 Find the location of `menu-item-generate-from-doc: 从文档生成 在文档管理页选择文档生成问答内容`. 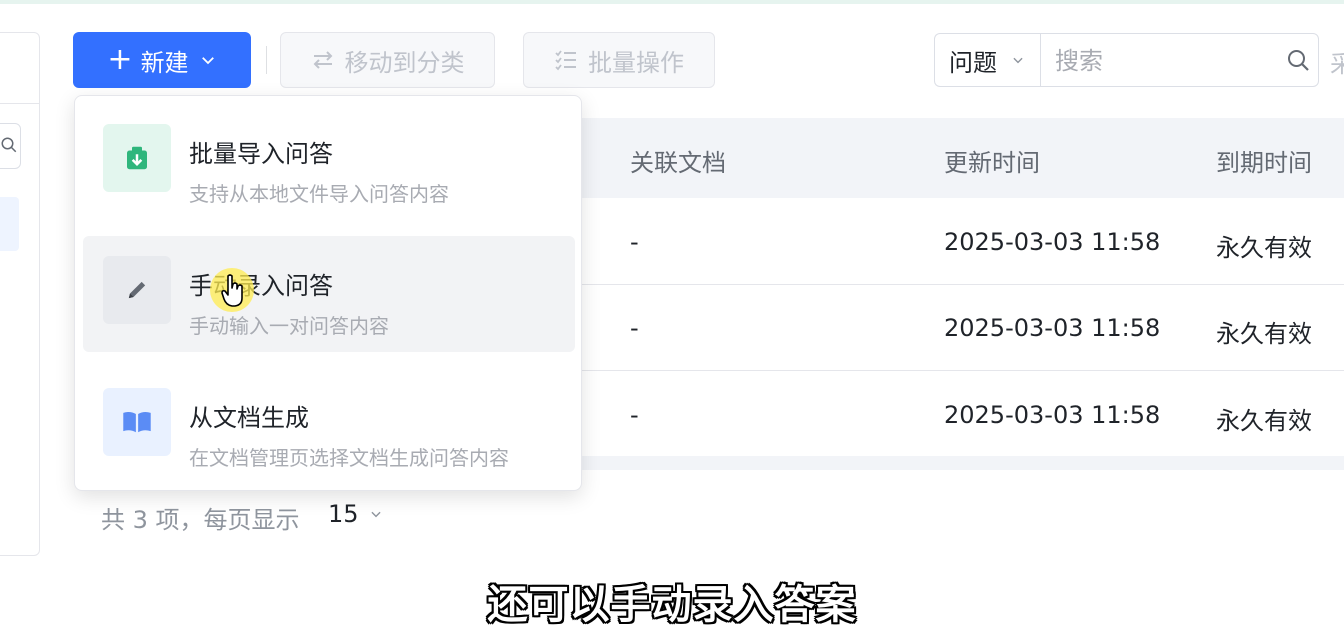

menu-item-generate-from-doc: 从文档生成 在文档管理页选择文档生成问答内容 is located at coordinates (329, 426).